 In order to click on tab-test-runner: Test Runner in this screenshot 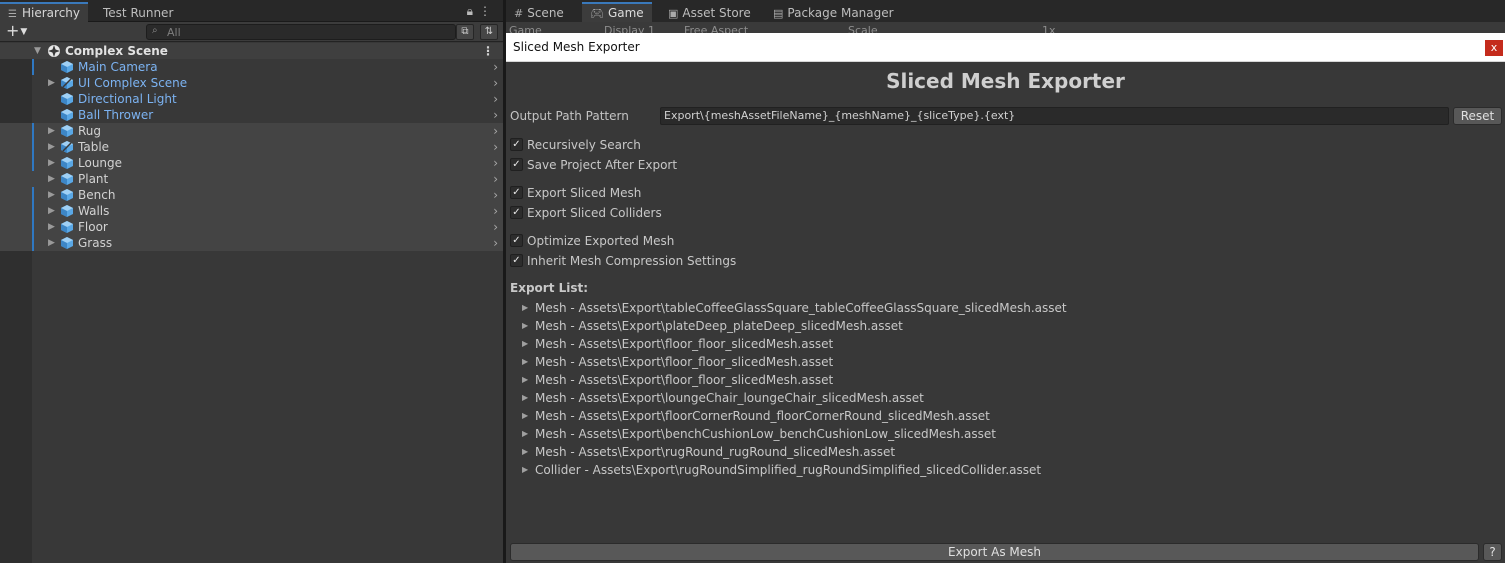, I will do `click(138, 13)`.